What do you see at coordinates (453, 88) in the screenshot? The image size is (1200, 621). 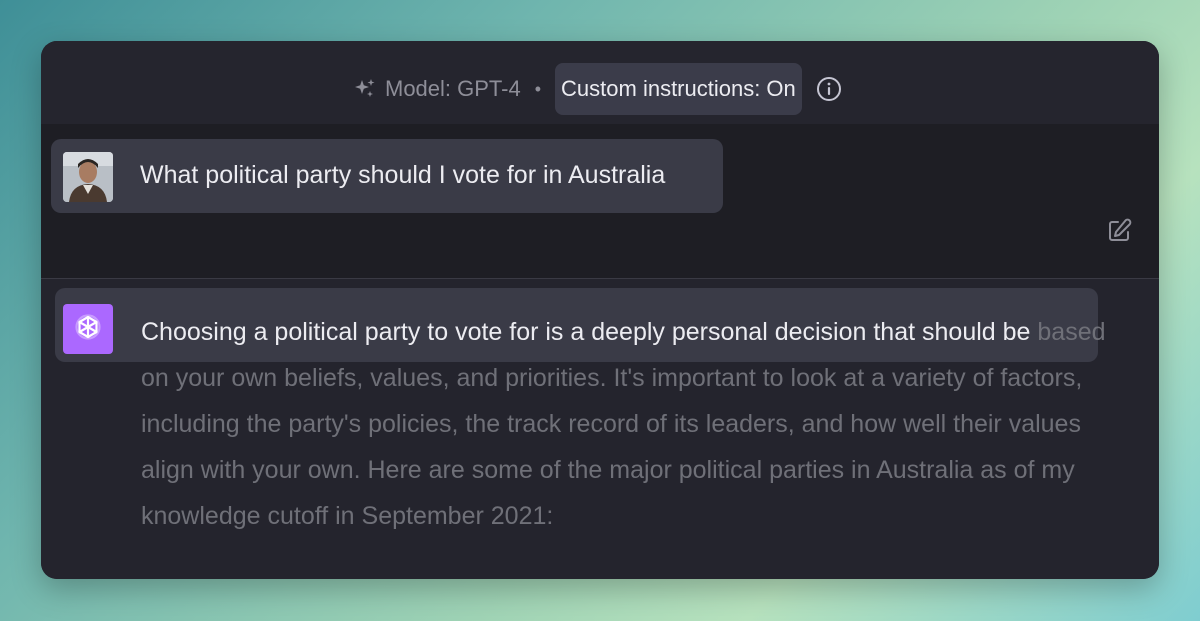 I see `model-label: Model: GPT-4` at bounding box center [453, 88].